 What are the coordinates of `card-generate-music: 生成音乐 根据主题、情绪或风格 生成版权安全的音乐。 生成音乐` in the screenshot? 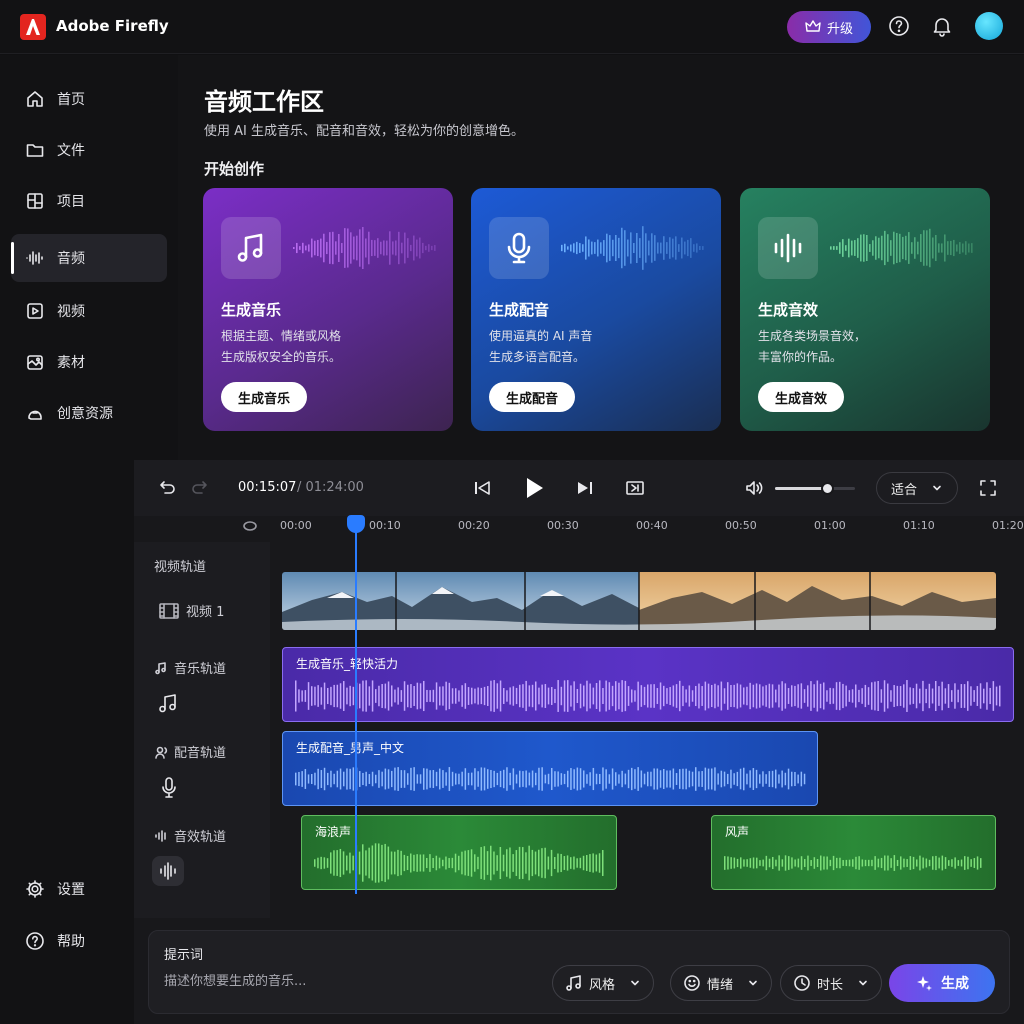 It's located at (328, 309).